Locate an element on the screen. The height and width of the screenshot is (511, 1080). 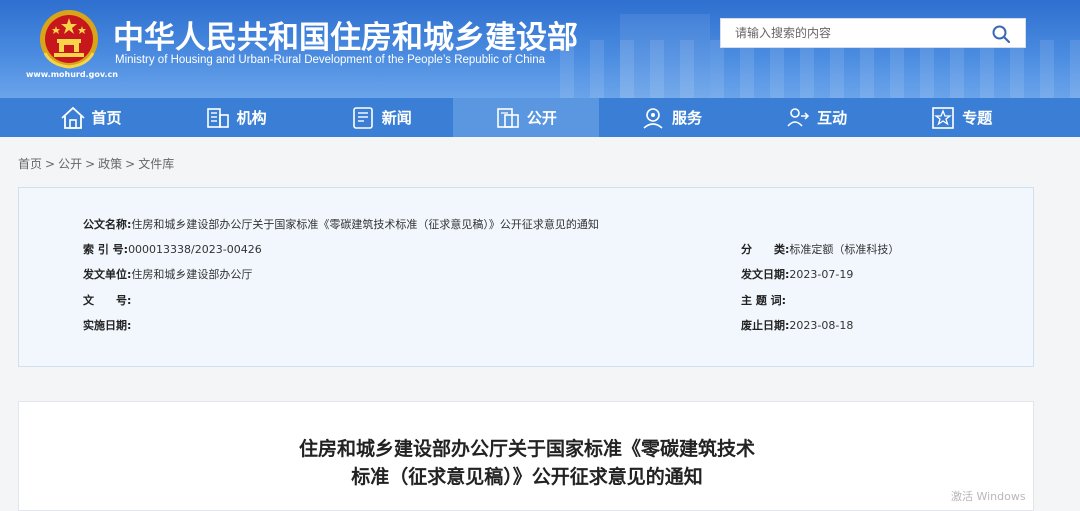
meta-doc-no-row: 文 号: is located at coordinates (107, 300).